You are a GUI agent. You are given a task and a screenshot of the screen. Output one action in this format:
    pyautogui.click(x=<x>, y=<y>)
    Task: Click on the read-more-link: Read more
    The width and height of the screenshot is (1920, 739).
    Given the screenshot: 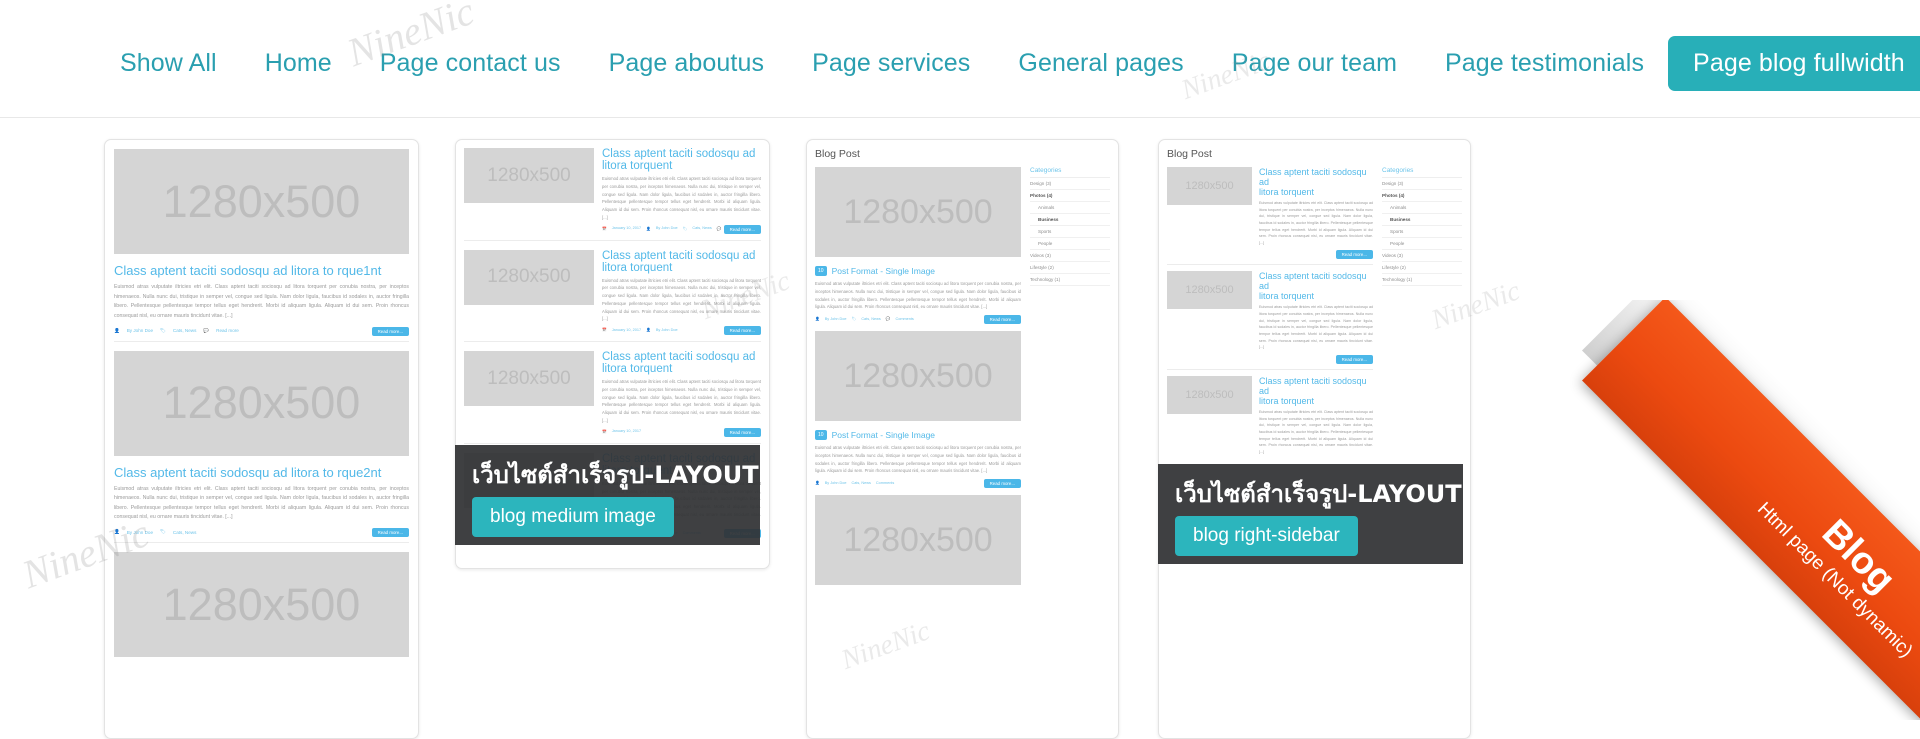 What is the action you would take?
    pyautogui.click(x=227, y=330)
    